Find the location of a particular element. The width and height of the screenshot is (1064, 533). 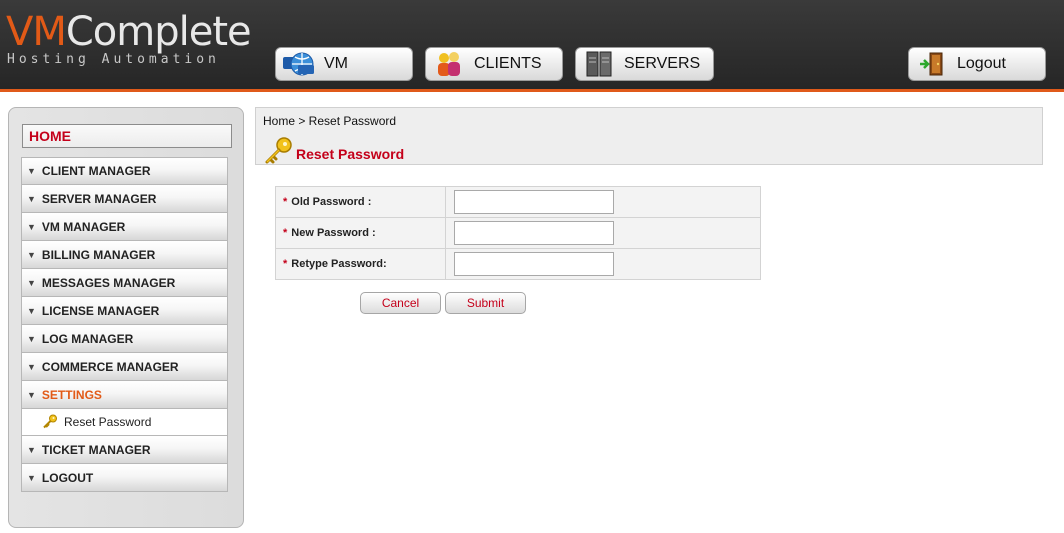

page-title-text: Reset Password is located at coordinates (350, 153).